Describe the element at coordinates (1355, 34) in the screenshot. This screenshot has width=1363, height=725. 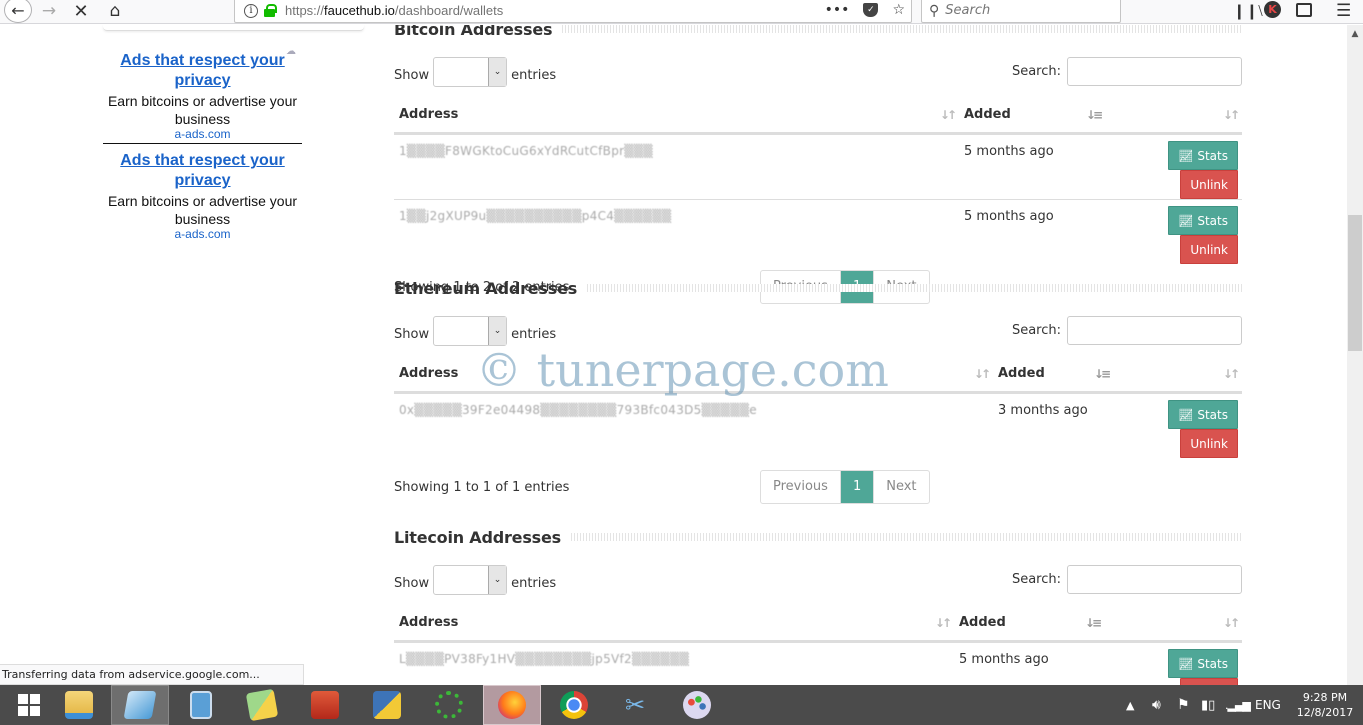
I see `scroll-up-arrow-icon: ▲` at that location.